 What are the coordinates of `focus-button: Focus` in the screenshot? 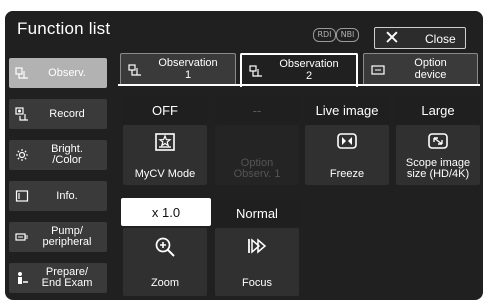 It's located at (257, 262).